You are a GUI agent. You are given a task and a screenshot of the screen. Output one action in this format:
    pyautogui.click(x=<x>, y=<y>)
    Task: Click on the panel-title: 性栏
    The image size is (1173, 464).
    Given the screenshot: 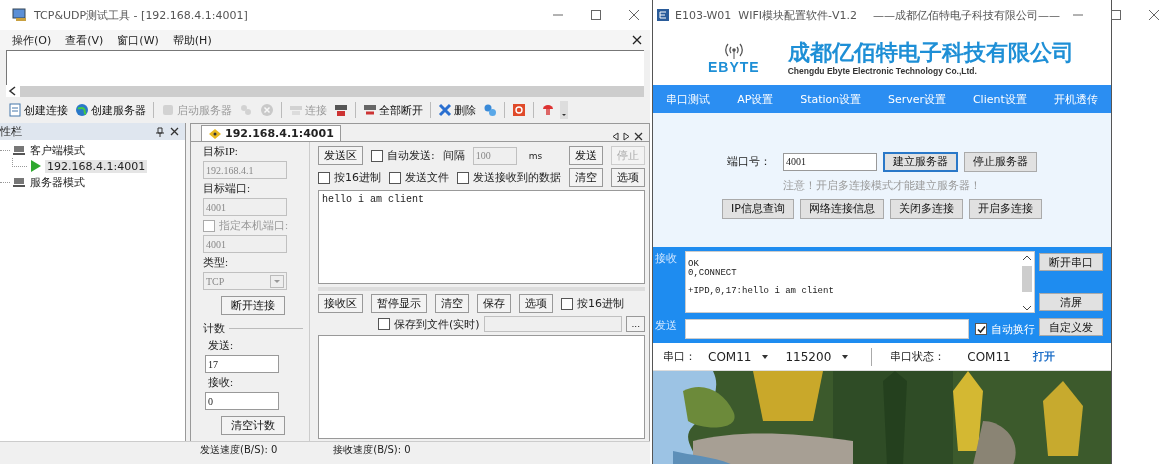 What is the action you would take?
    pyautogui.click(x=11, y=131)
    